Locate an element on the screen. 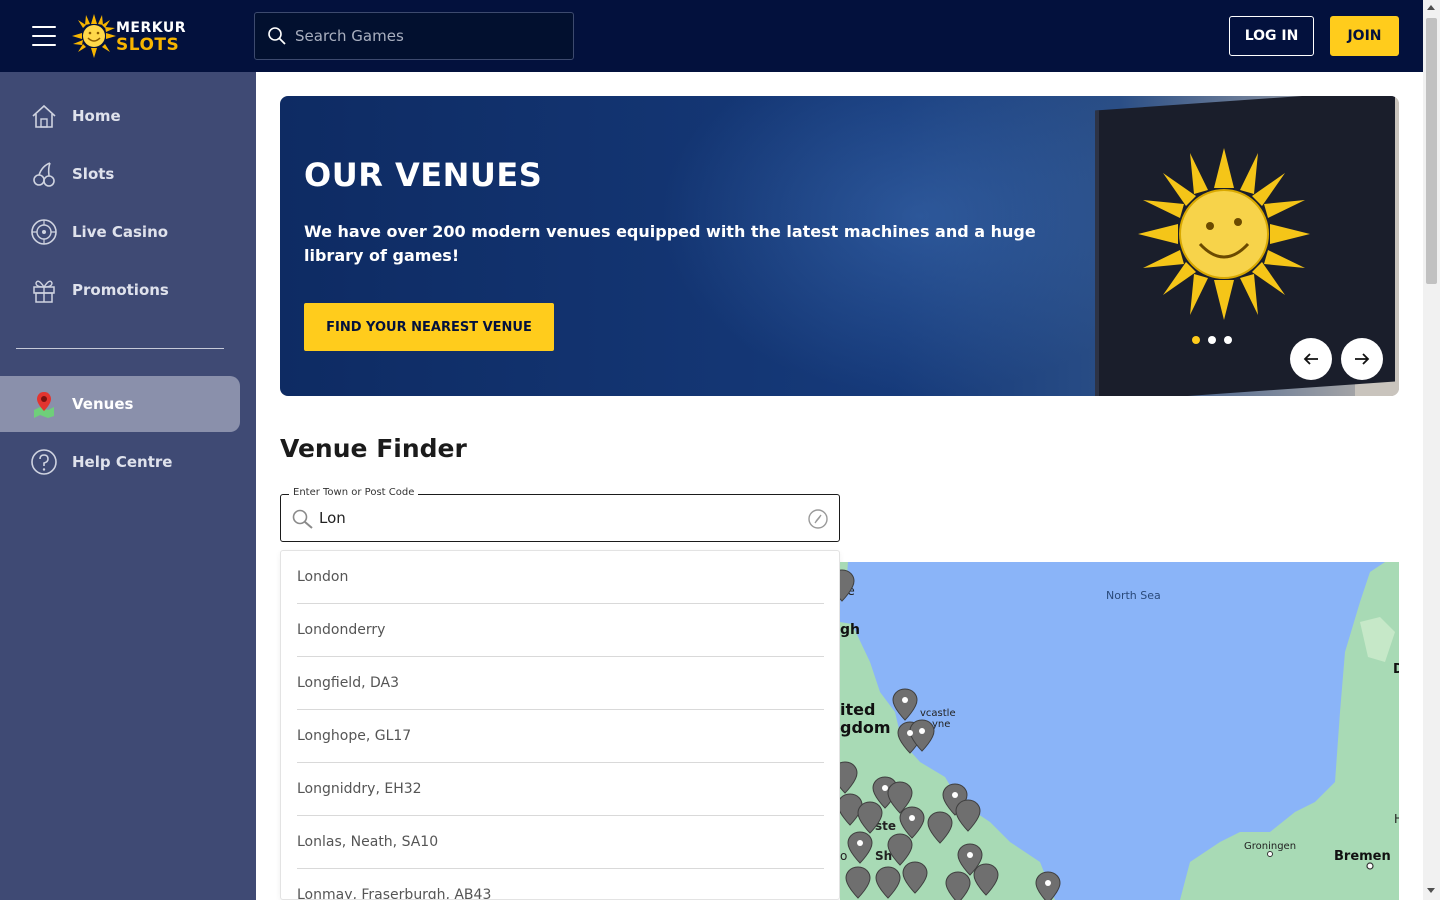 The image size is (1440, 900). hero-title: OUR VENUES is located at coordinates (423, 175).